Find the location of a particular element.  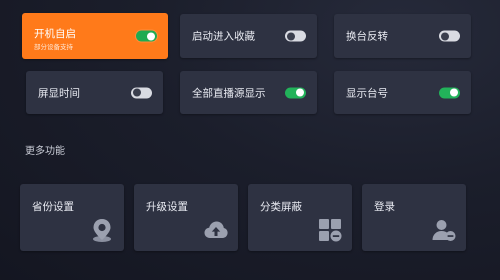

setting-tile-show-channel-number: 显示台号 is located at coordinates (402, 92).